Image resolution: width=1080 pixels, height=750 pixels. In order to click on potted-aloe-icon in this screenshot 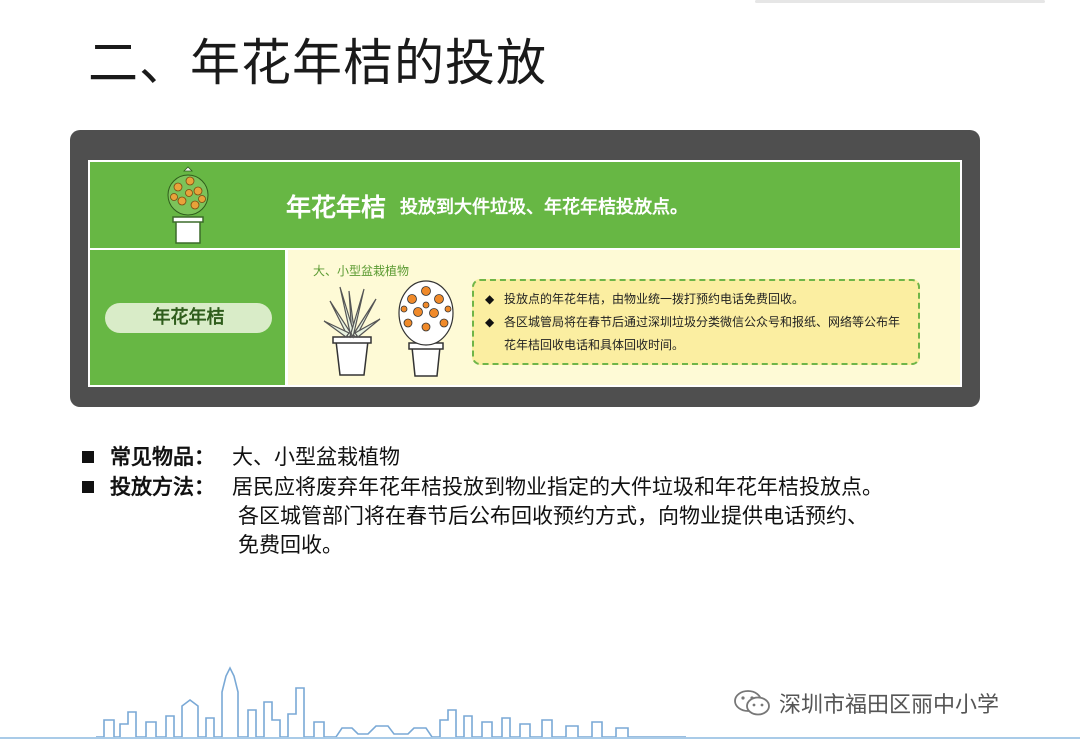, I will do `click(352, 331)`.